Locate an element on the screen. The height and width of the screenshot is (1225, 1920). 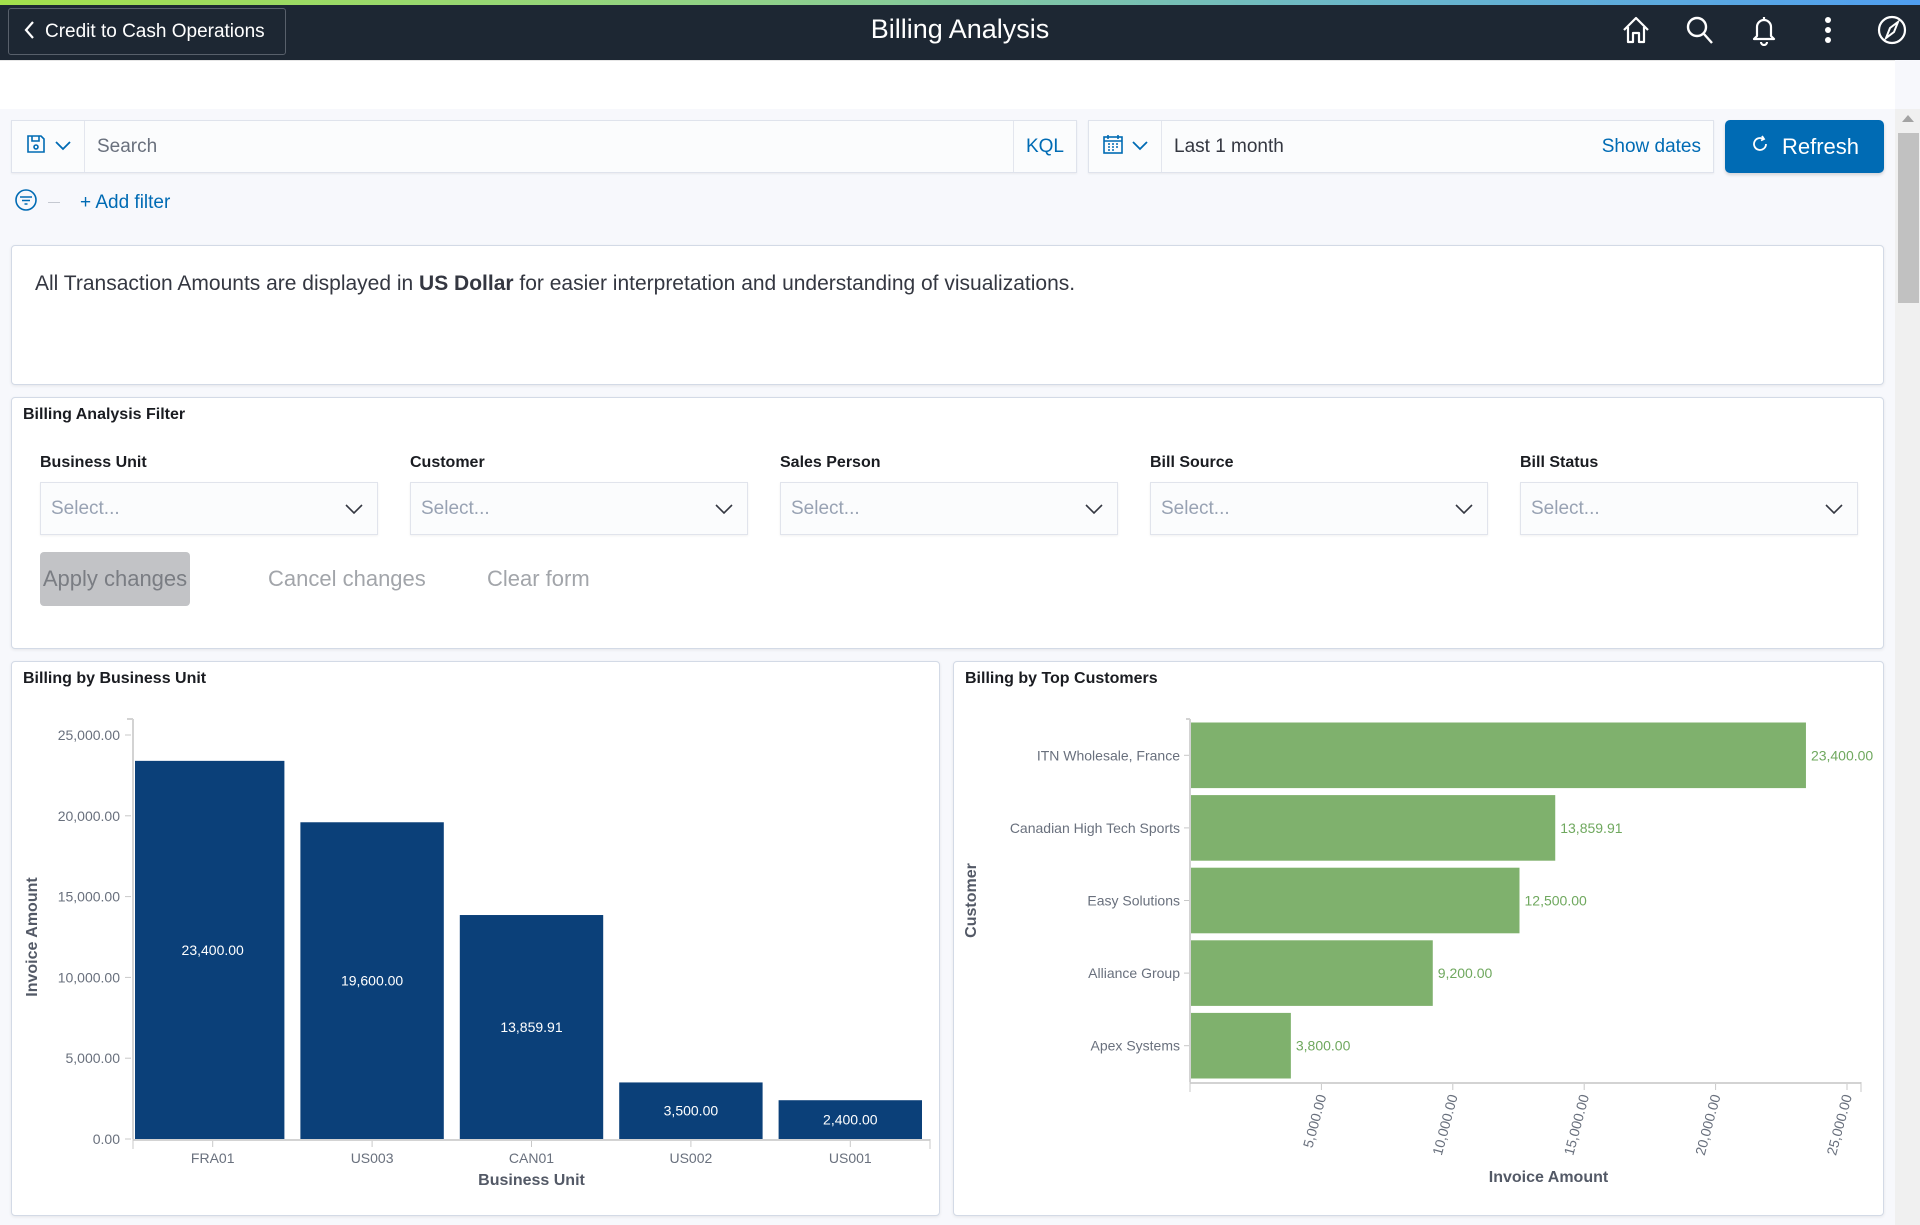
bill-source-label: Bill Source is located at coordinates (1192, 462).